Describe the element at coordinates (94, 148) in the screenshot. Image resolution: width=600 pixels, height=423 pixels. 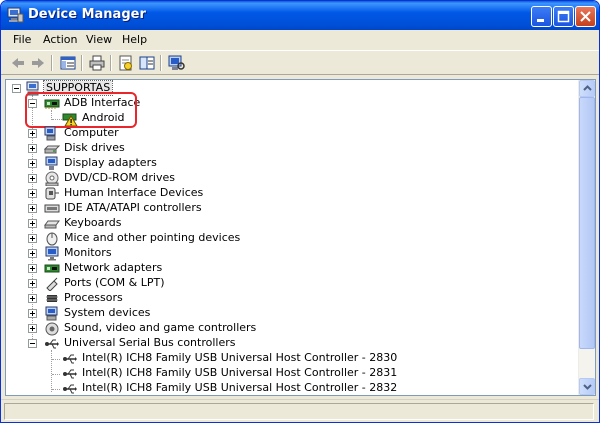
I see `category-label: Disk drives` at that location.